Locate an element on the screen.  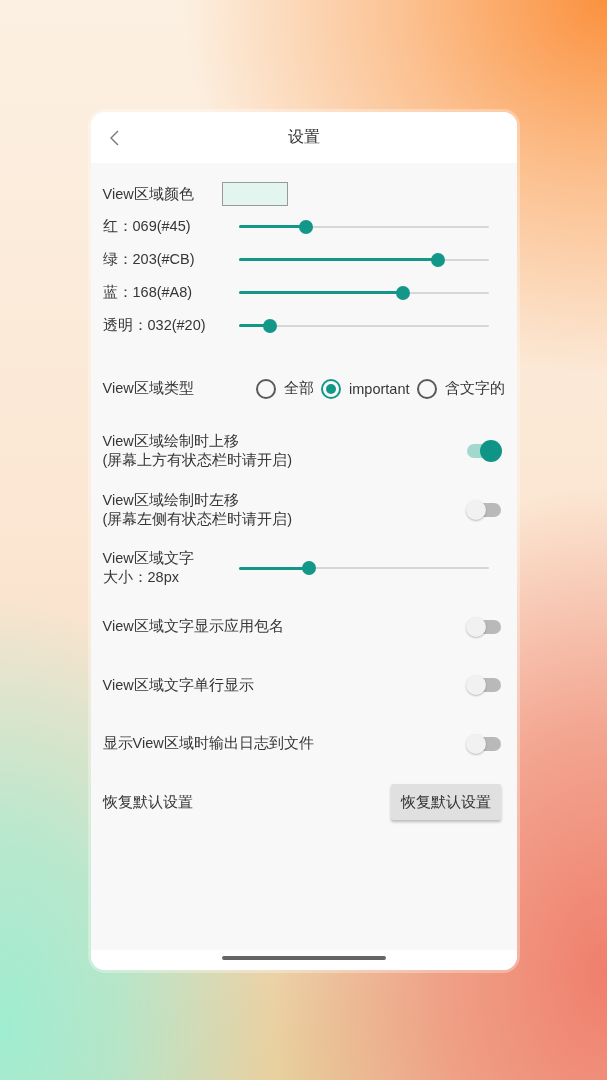
radio-option: 含文字的 is located at coordinates (460, 388).